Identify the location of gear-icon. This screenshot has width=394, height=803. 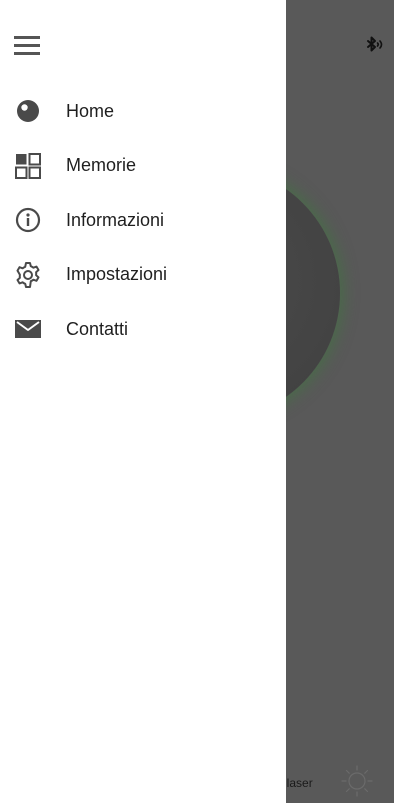
(28, 275).